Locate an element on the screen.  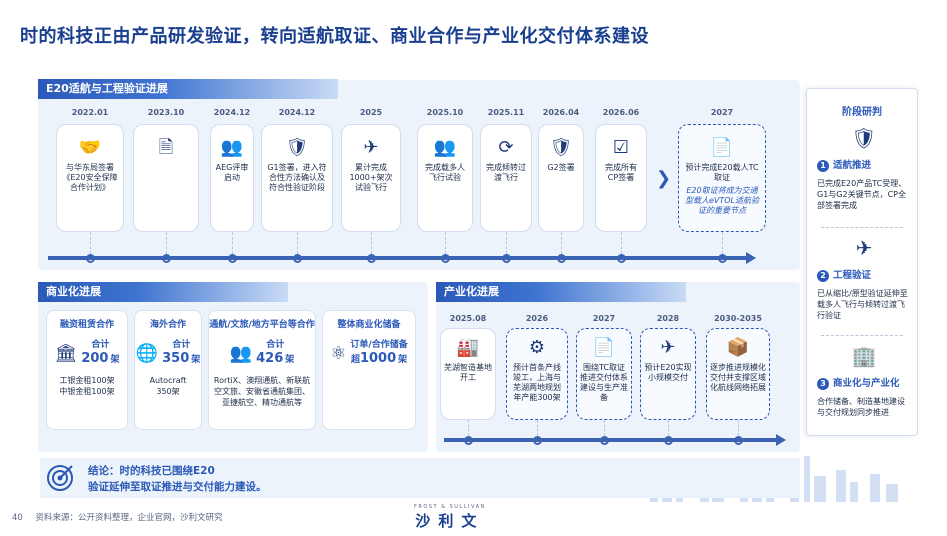
bank-icon: 🏛 is located at coordinates (66, 353).